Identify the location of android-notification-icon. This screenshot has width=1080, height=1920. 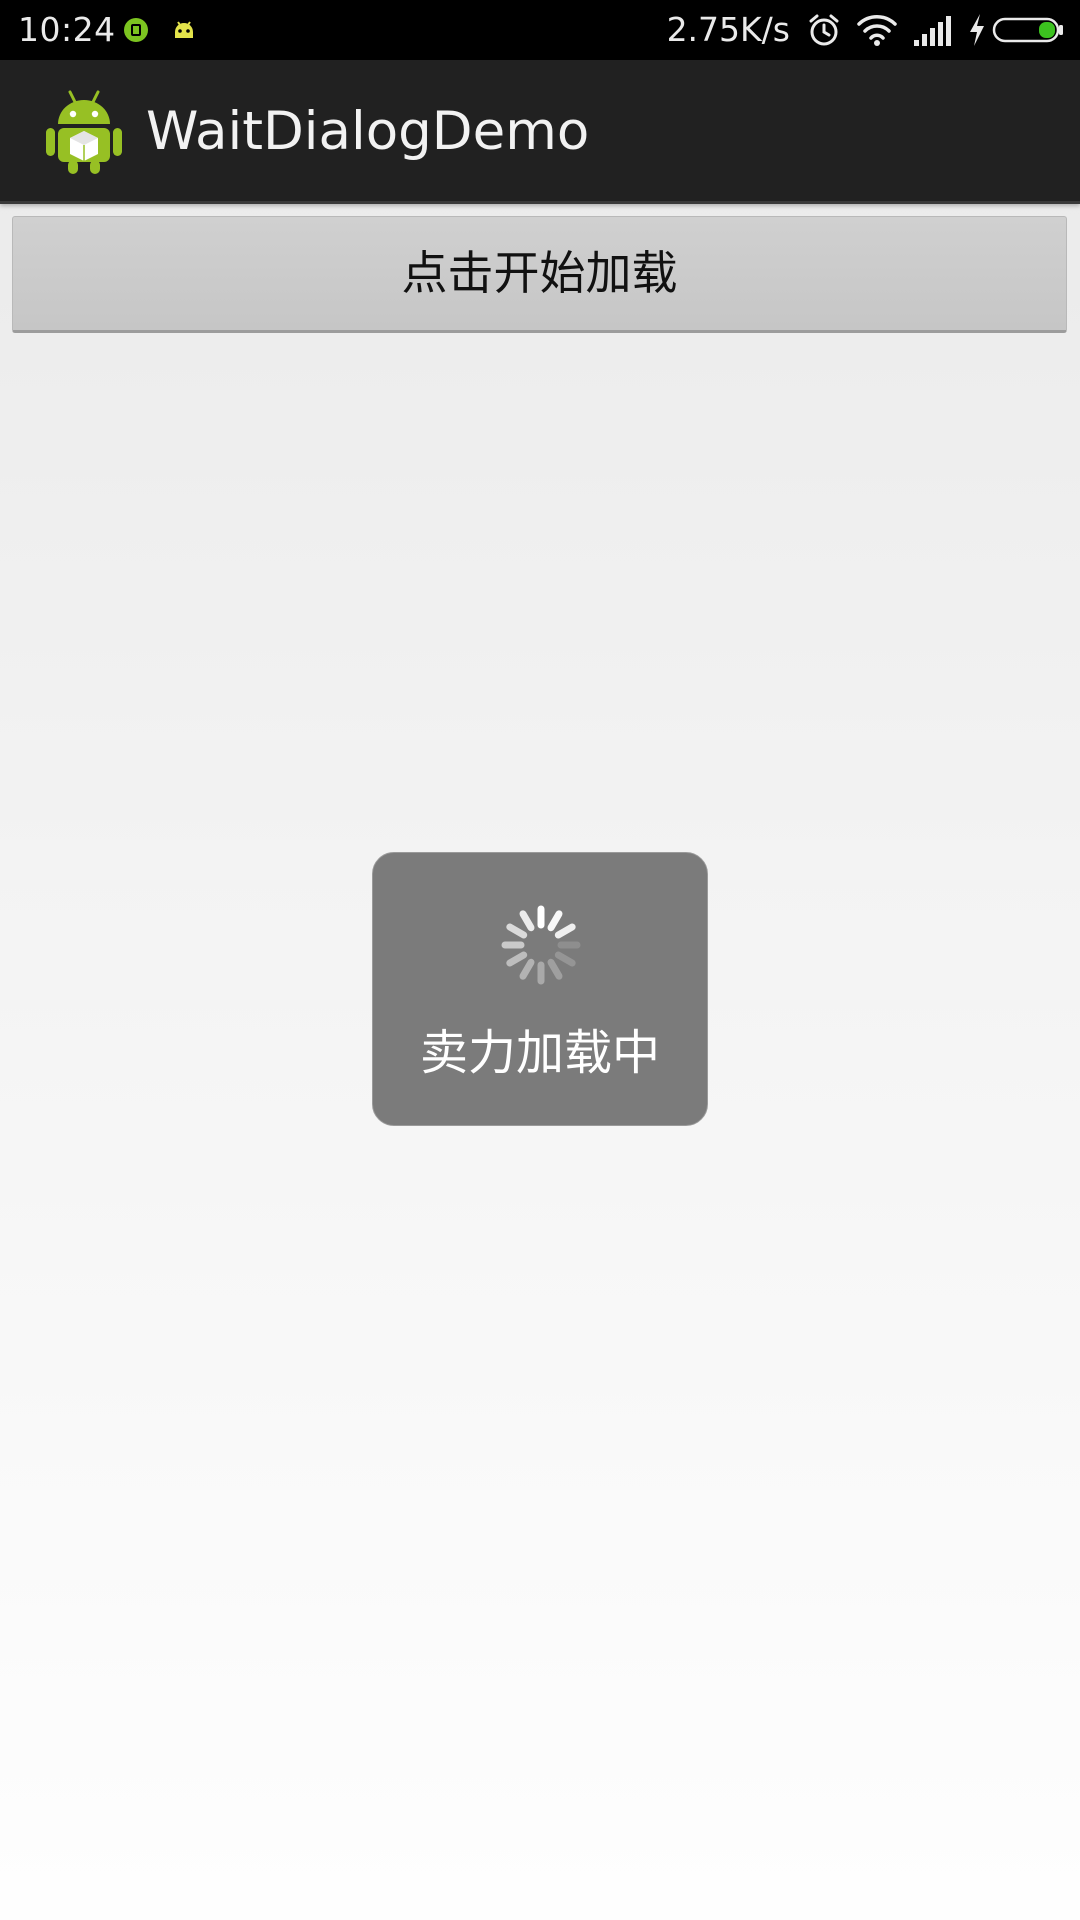
(184, 29).